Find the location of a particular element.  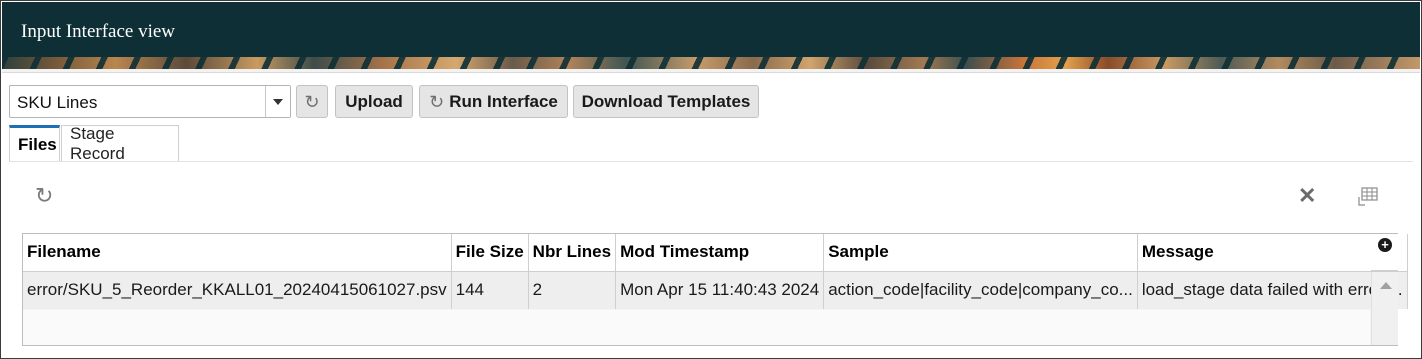

vertical-scrollbar is located at coordinates (1384, 308).